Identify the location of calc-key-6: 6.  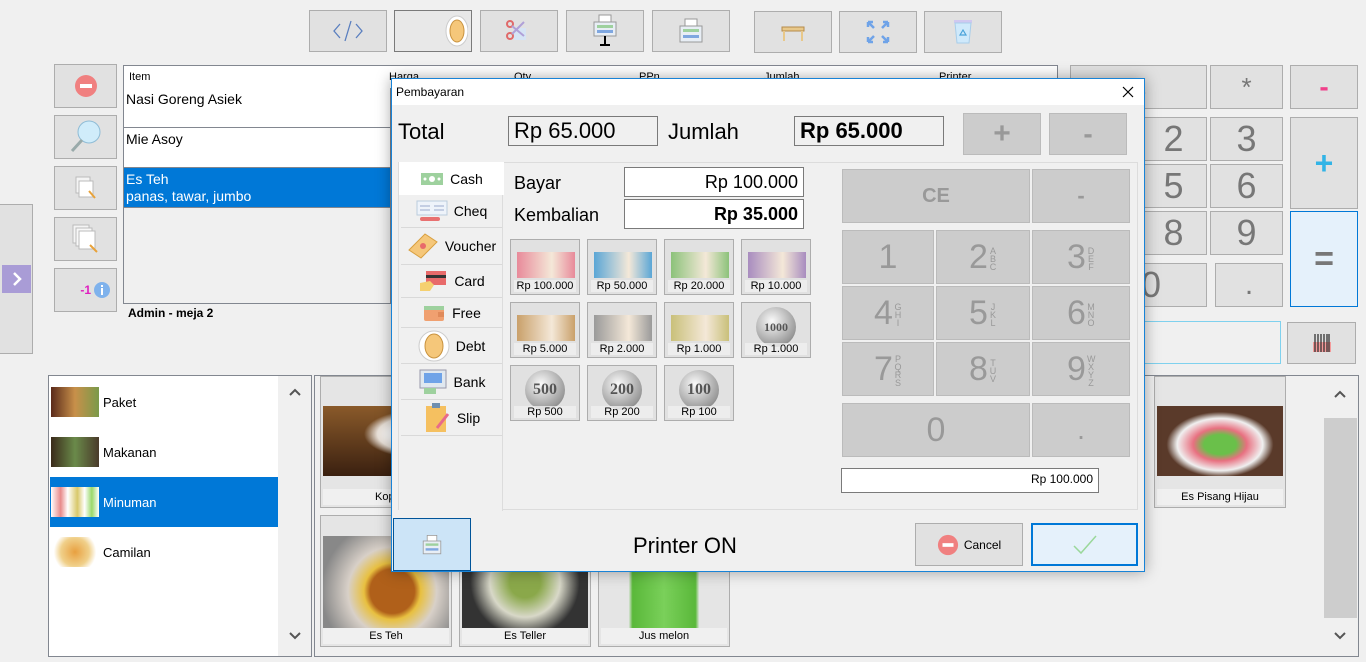
(1246, 186).